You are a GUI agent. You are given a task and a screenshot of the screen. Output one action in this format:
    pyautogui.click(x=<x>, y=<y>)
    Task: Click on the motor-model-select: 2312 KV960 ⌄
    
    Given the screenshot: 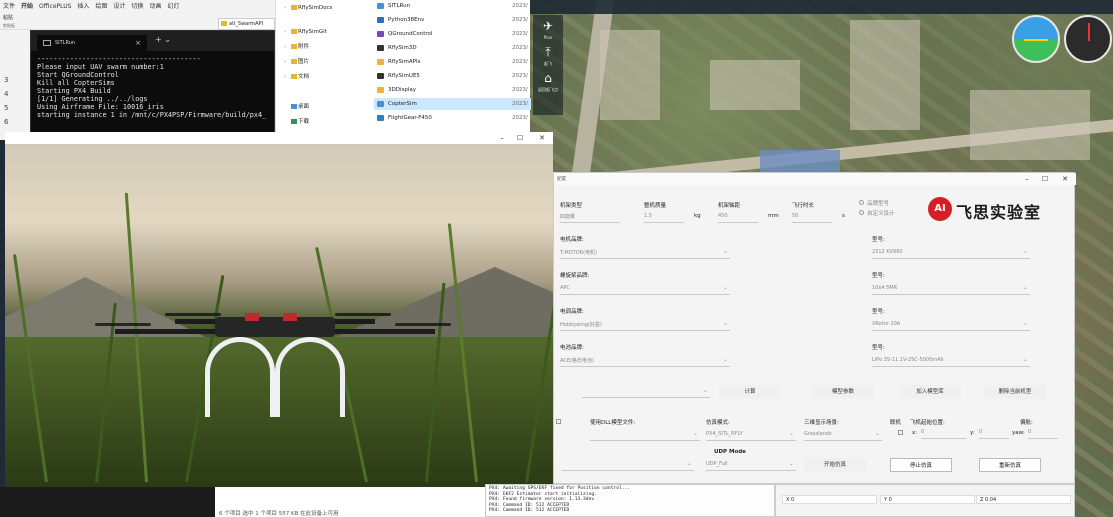 What is the action you would take?
    pyautogui.click(x=951, y=253)
    